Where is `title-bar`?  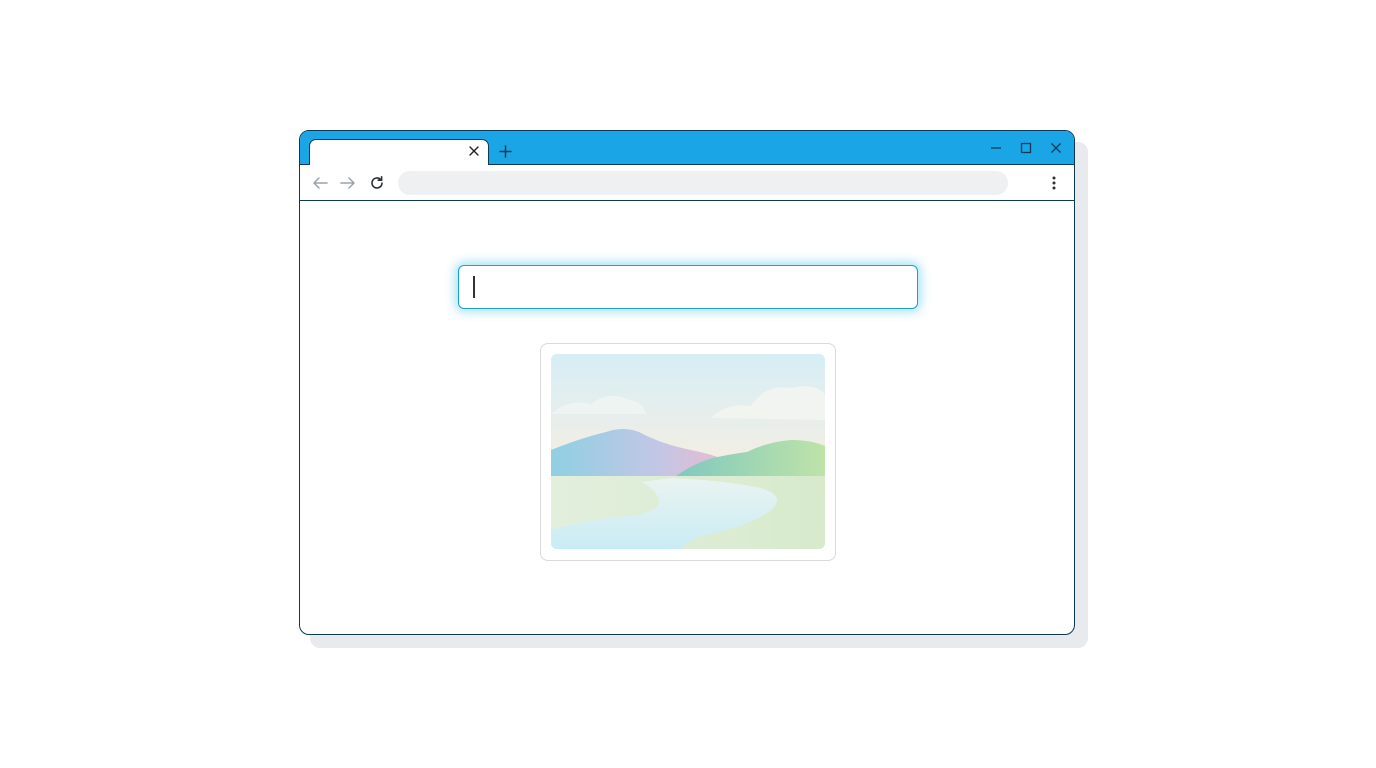 title-bar is located at coordinates (687, 148).